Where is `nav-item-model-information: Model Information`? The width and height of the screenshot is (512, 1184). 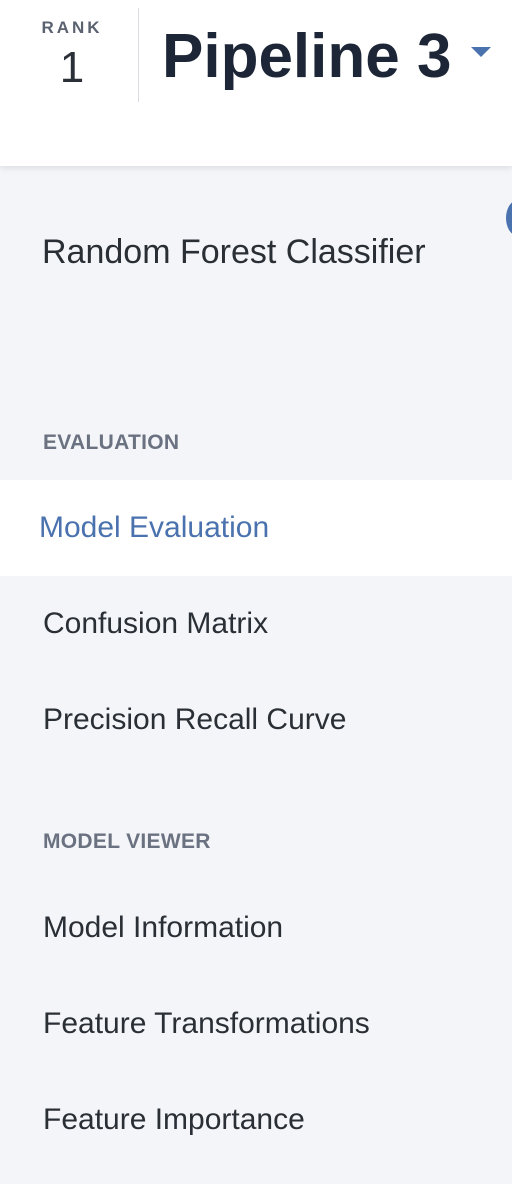 nav-item-model-information: Model Information is located at coordinates (256, 928).